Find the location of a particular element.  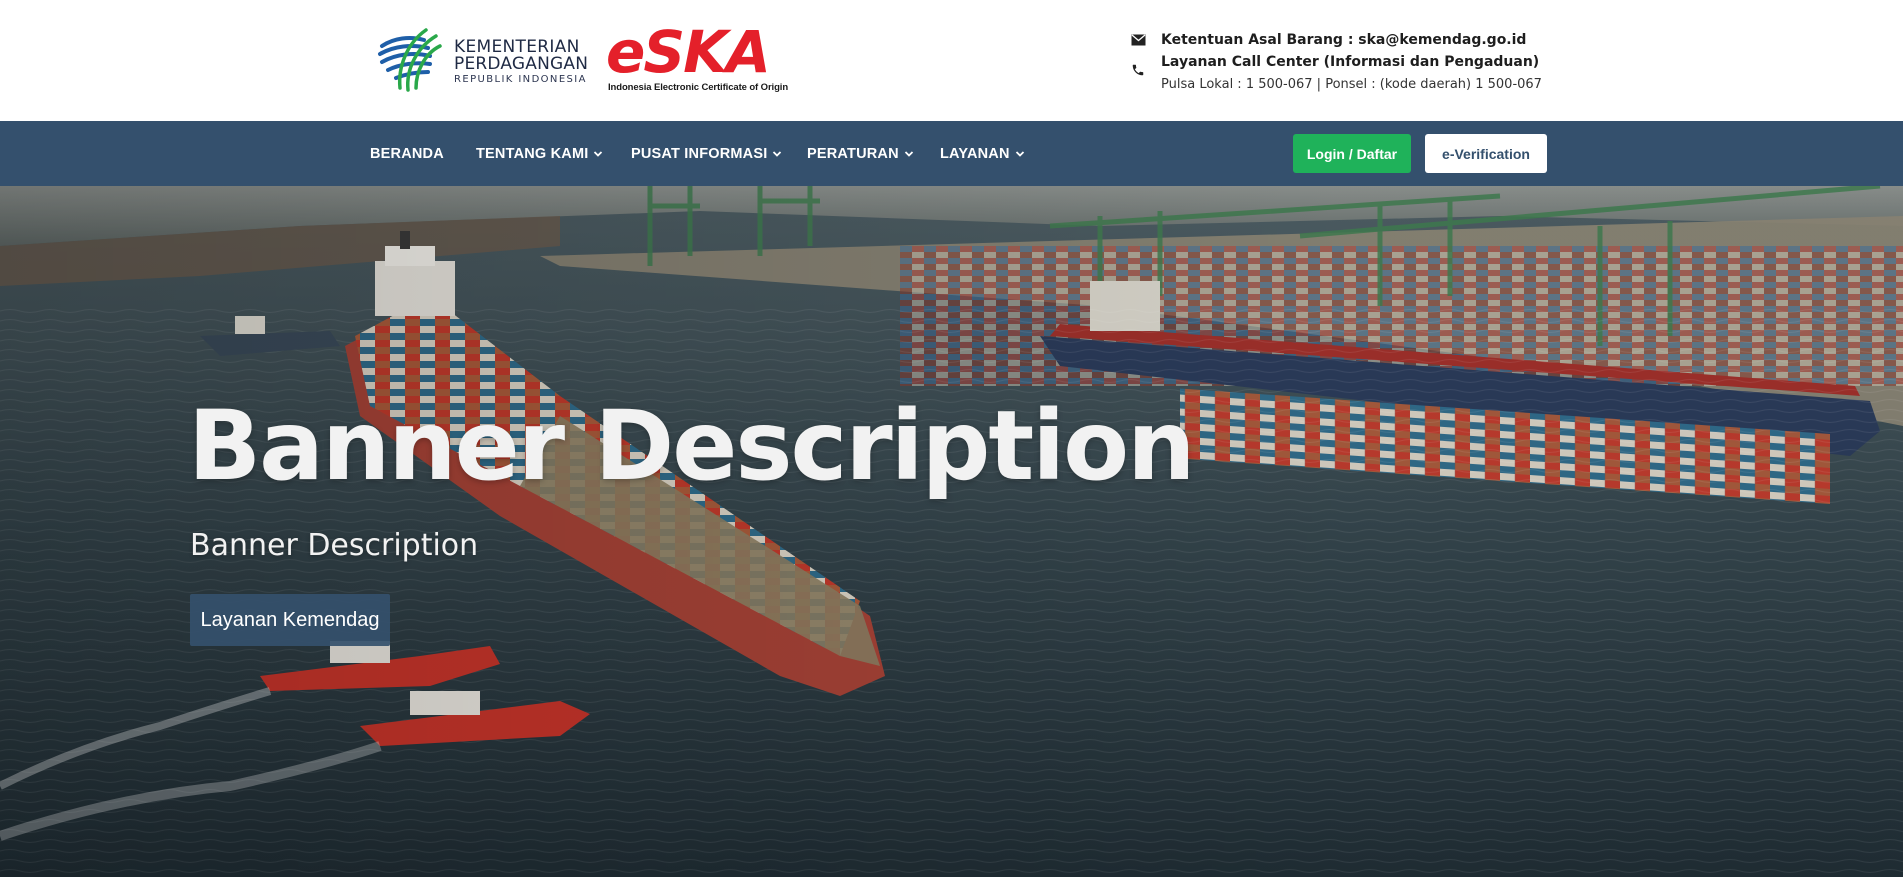

nav-item-label: BERANDA is located at coordinates (407, 153).